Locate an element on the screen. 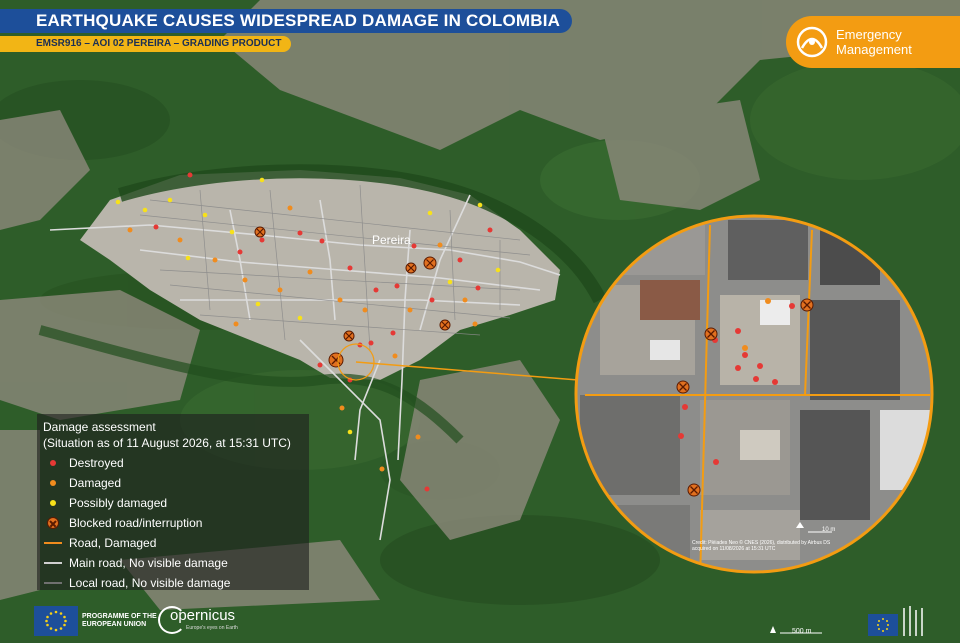 The height and width of the screenshot is (643, 960). legend-item-label: Local road, No visible damage is located at coordinates (150, 583).